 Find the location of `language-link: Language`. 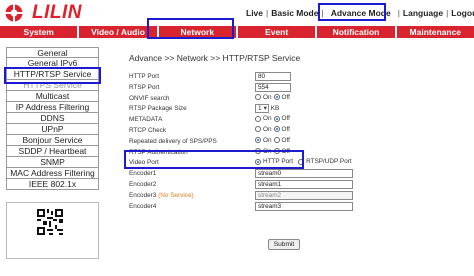

language-link: Language is located at coordinates (423, 13).